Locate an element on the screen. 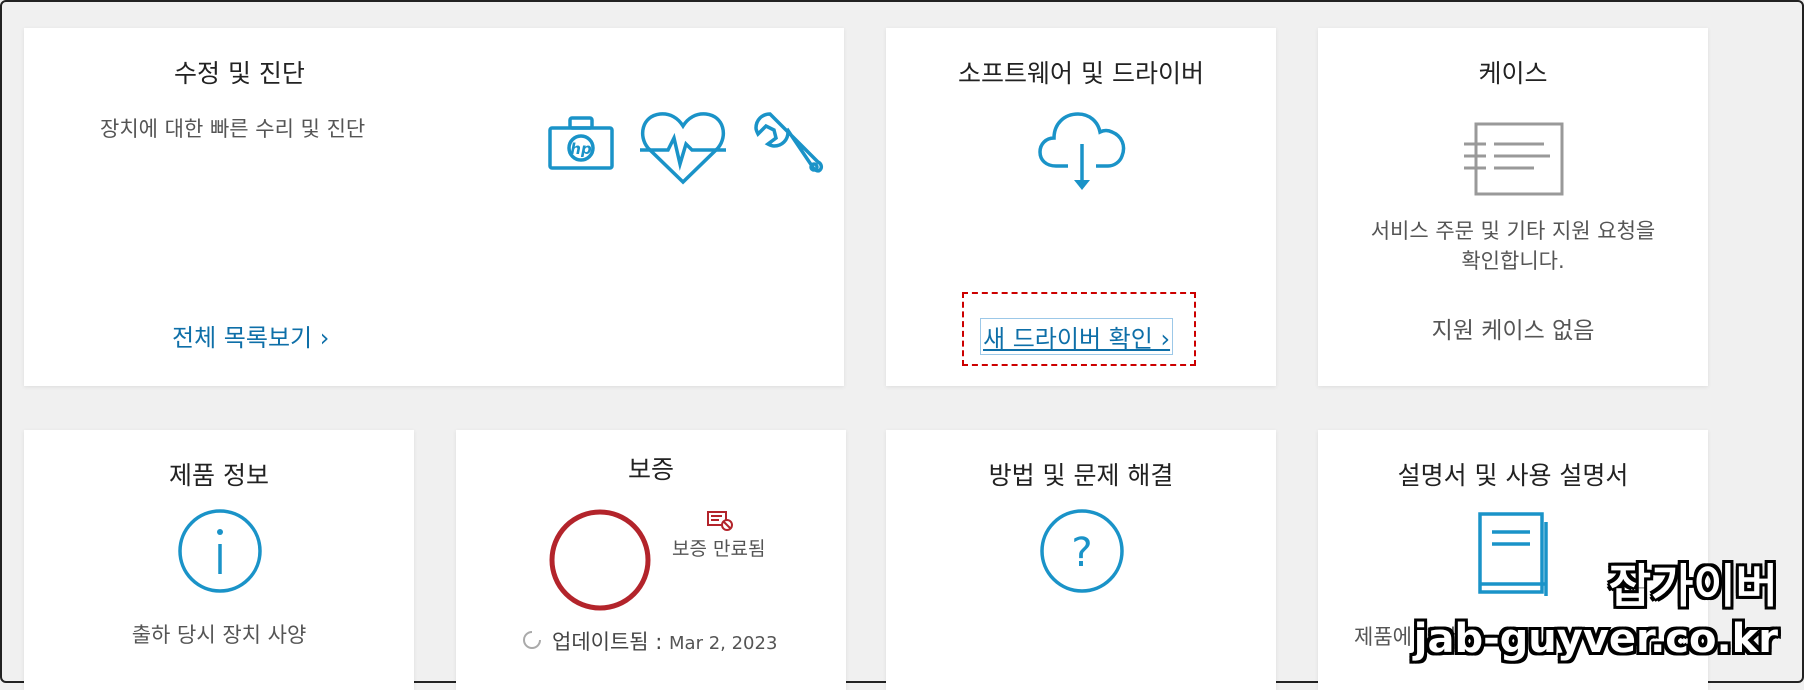  product-info-card: 제품 정보 출하 당시 장치 사양 is located at coordinates (219, 560).